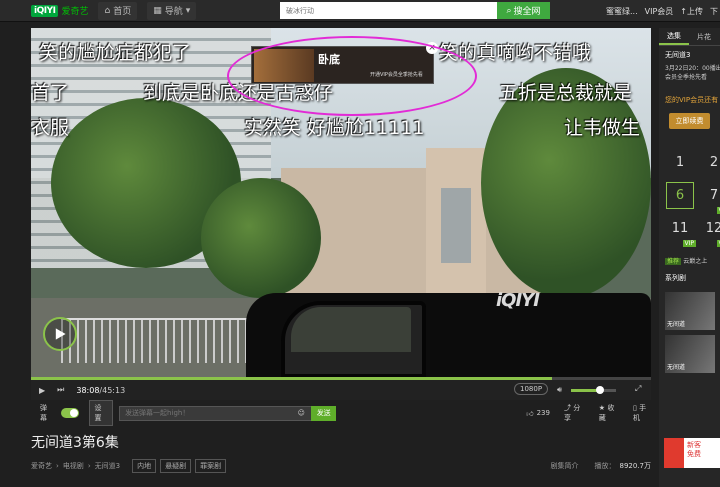 The width and height of the screenshot is (720, 487). I want to click on volume-icon: 🔊︎, so click(559, 390).